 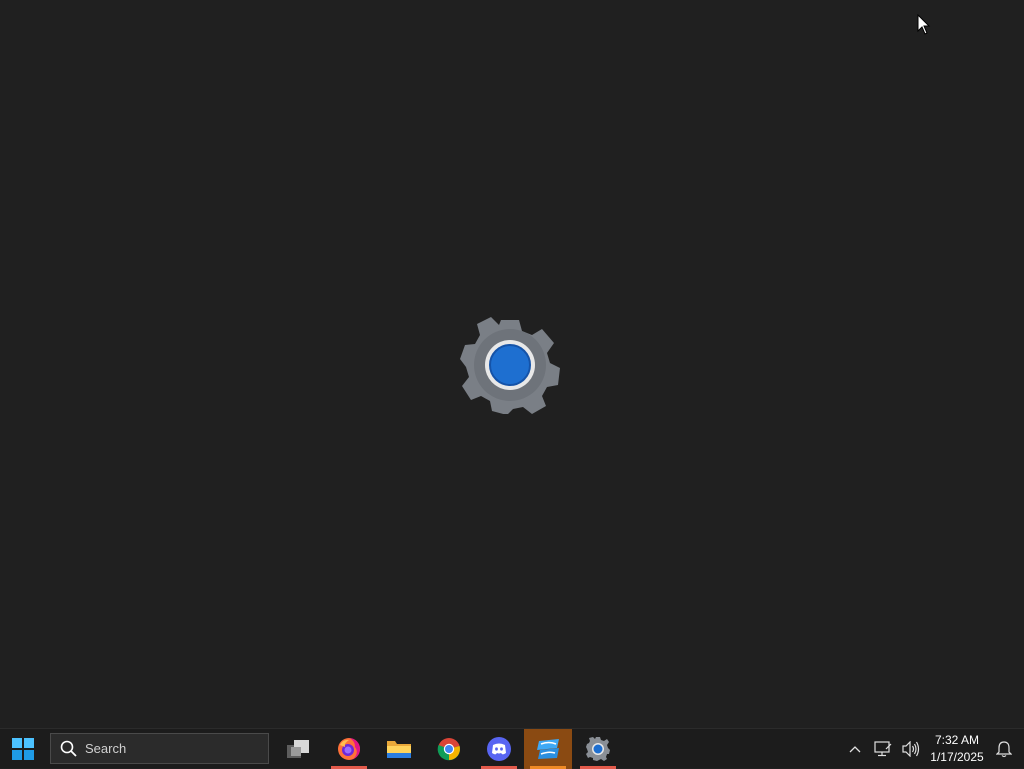 I want to click on network-icon, so click(x=883, y=749).